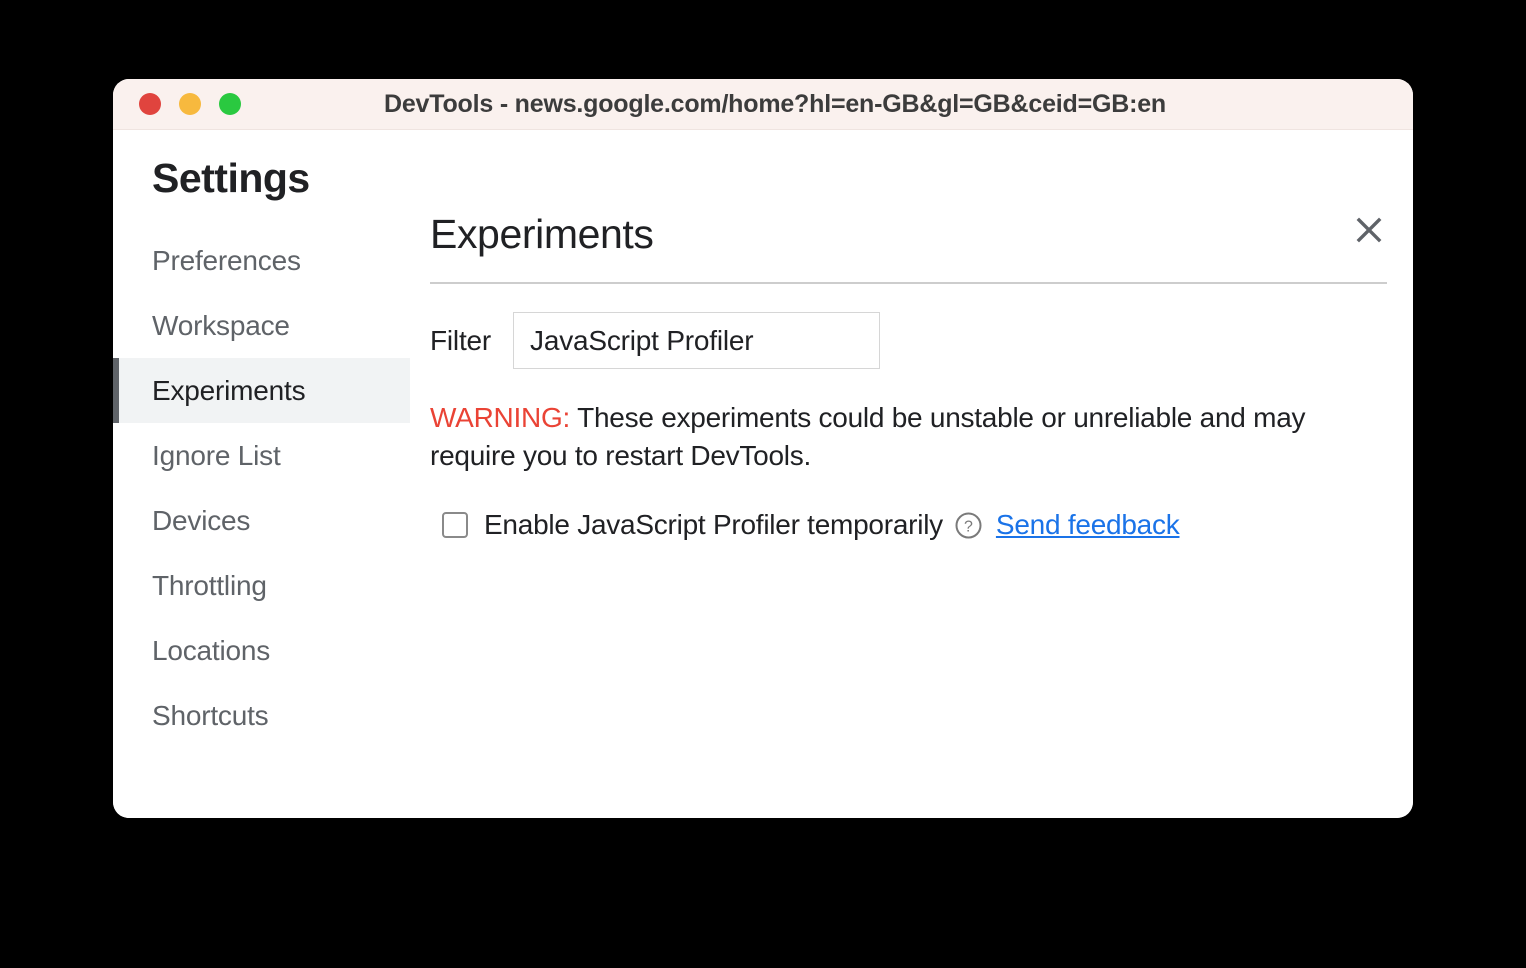 The image size is (1526, 968). I want to click on filter-row: Filter, so click(909, 340).